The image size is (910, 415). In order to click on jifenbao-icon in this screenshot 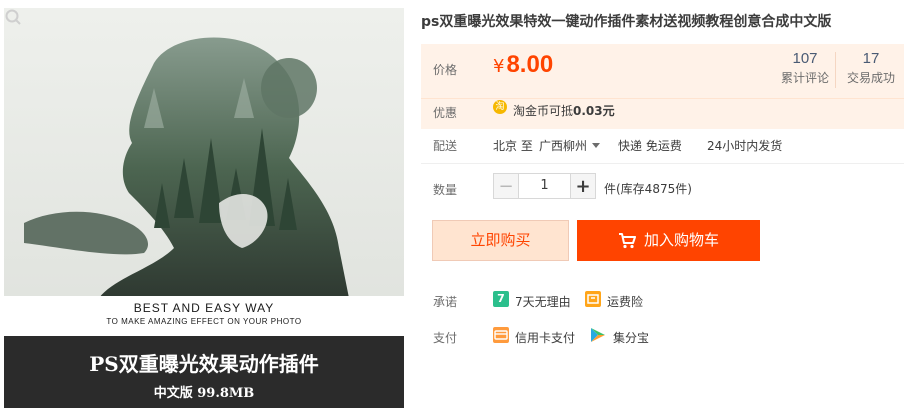, I will do `click(598, 335)`.